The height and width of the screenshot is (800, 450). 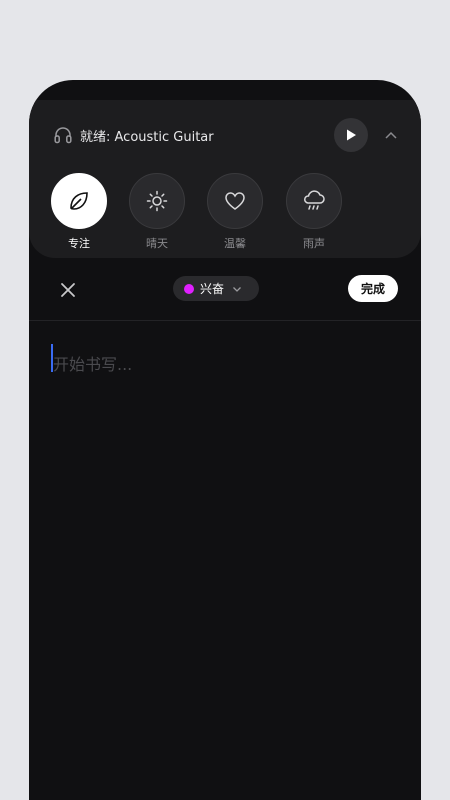 I want to click on sound-option-cozy: 温馨, so click(x=235, y=212).